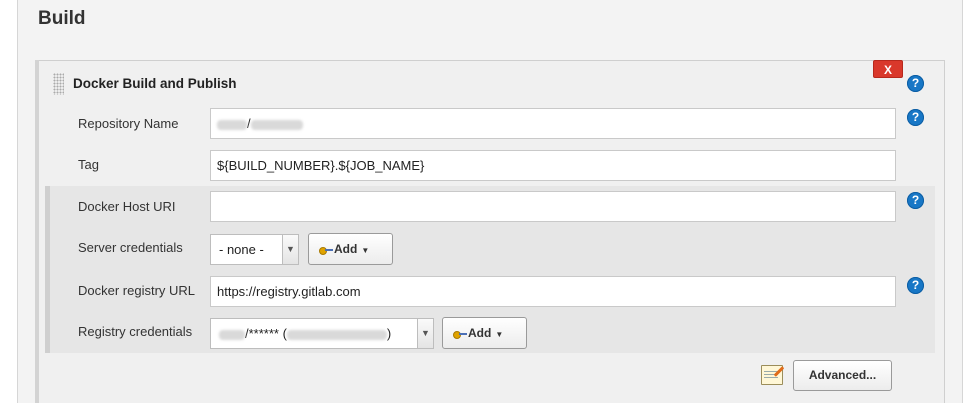  Describe the element at coordinates (915, 117) in the screenshot. I see `repository-name-help-icon: ?` at that location.